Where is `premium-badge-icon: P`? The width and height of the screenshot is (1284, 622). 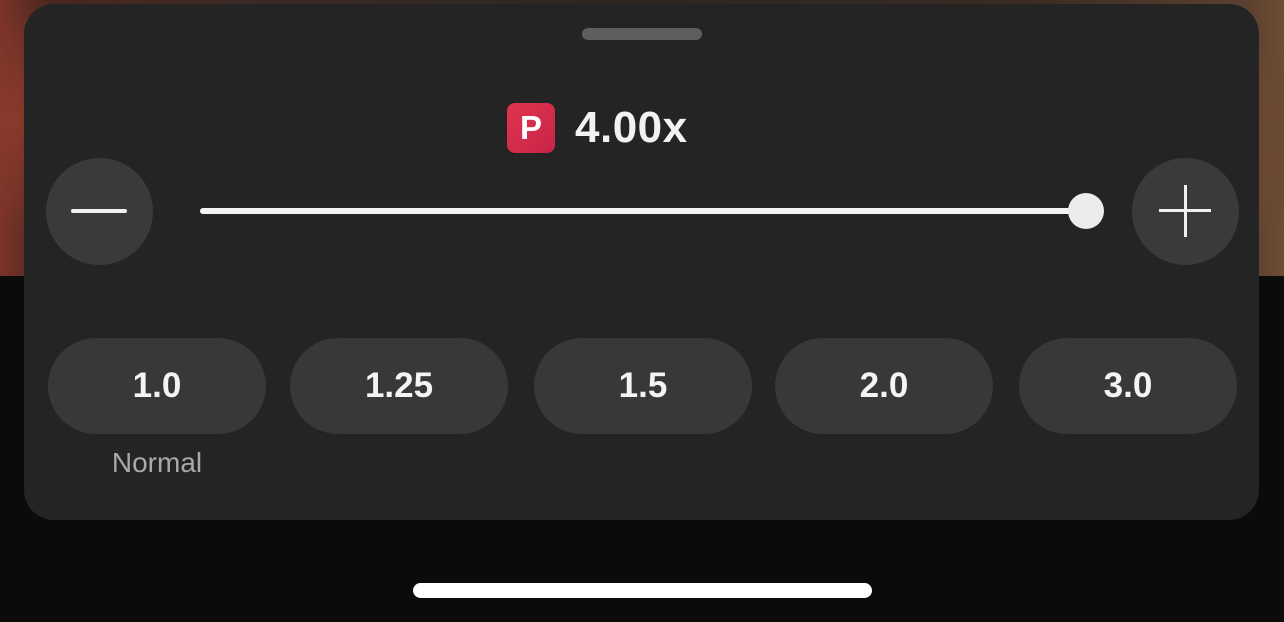 premium-badge-icon: P is located at coordinates (531, 128).